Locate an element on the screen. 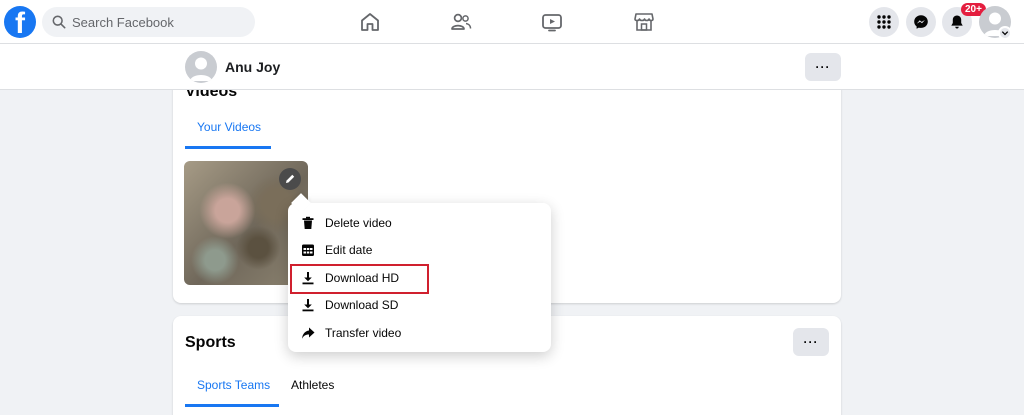 This screenshot has width=1024, height=415. sports-more-button: ··· is located at coordinates (811, 342).